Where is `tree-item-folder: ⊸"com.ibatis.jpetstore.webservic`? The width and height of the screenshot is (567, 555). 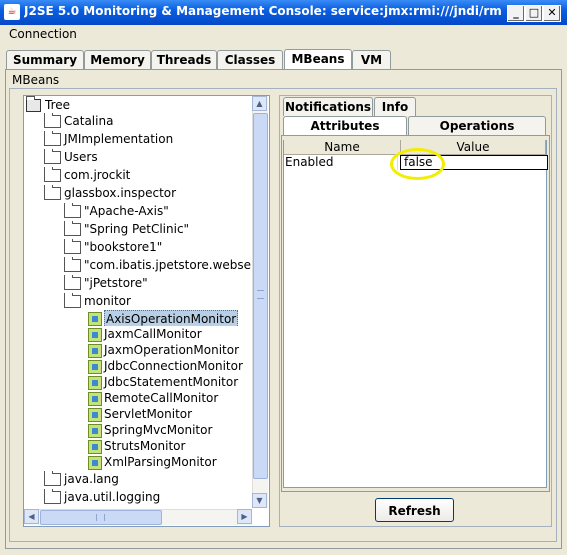
tree-item-folder: ⊸"com.ibatis.jpetstore.webservic is located at coordinates (156, 265).